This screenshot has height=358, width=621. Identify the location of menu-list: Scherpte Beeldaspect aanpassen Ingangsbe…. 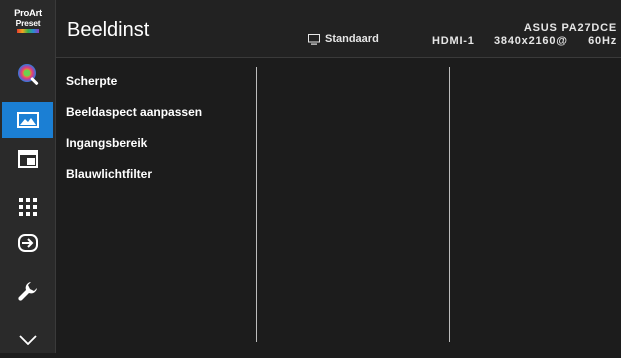
(161, 132).